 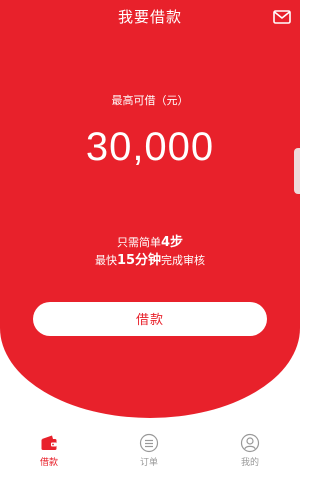 What do you see at coordinates (150, 147) in the screenshot?
I see `max-loan-amount: 30,000` at bounding box center [150, 147].